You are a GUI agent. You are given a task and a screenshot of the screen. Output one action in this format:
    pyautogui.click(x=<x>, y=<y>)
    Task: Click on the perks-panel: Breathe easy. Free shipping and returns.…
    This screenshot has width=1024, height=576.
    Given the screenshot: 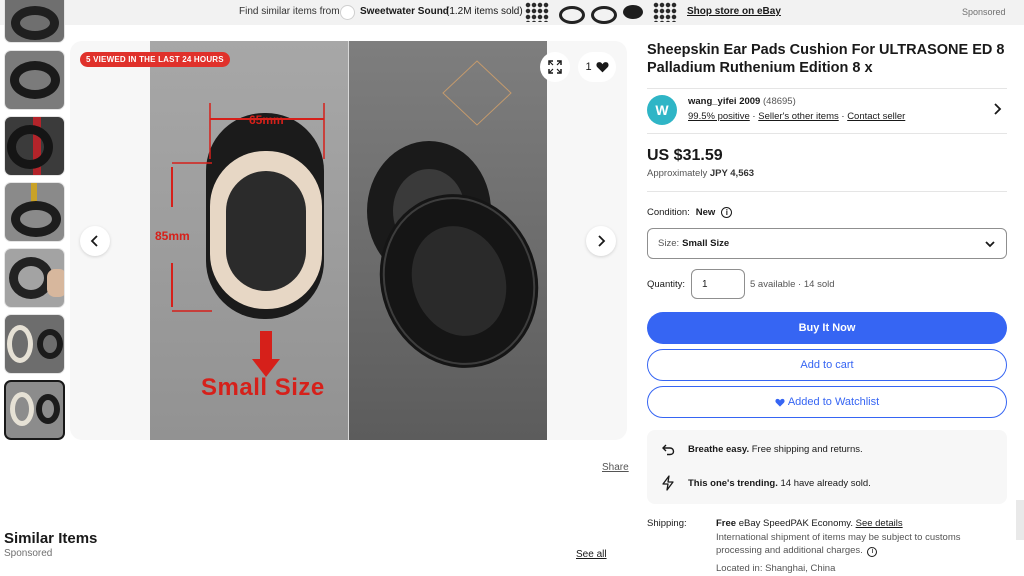 What is the action you would take?
    pyautogui.click(x=827, y=467)
    